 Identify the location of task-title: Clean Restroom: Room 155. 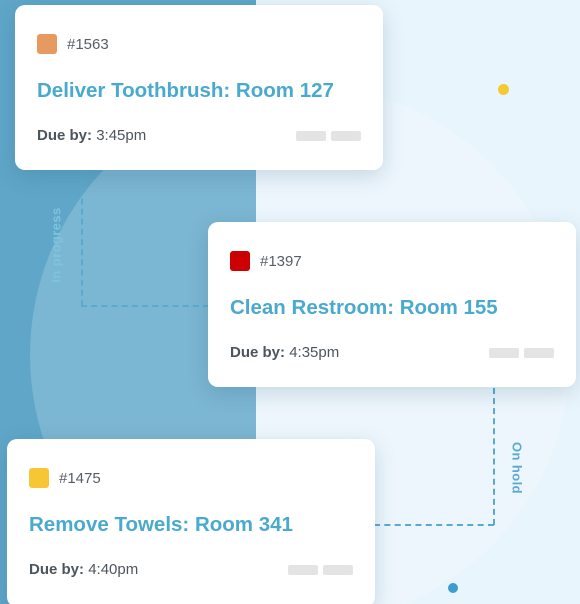
(364, 307).